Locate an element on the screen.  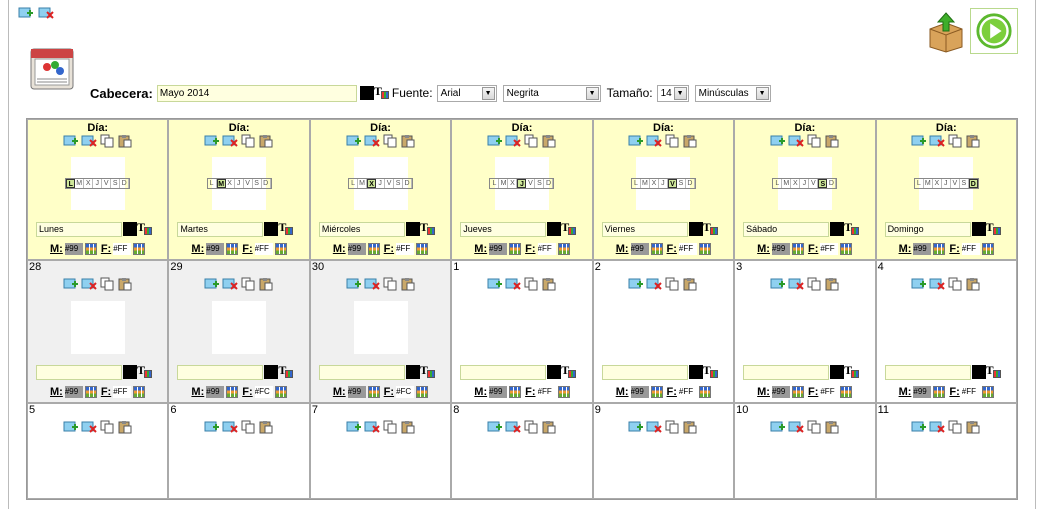
add-row-icon is located at coordinates (26, 13).